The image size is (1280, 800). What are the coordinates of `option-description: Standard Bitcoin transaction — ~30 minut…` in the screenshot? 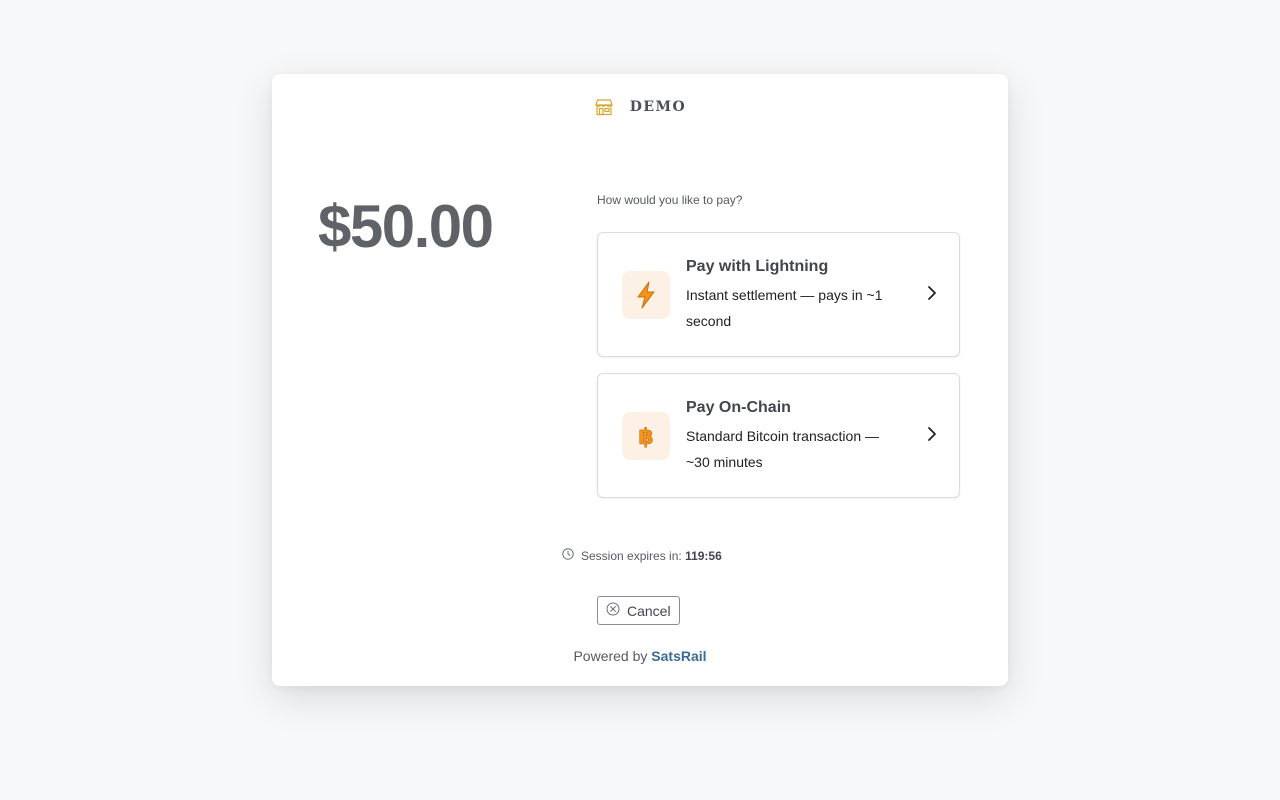 It's located at (782, 449).